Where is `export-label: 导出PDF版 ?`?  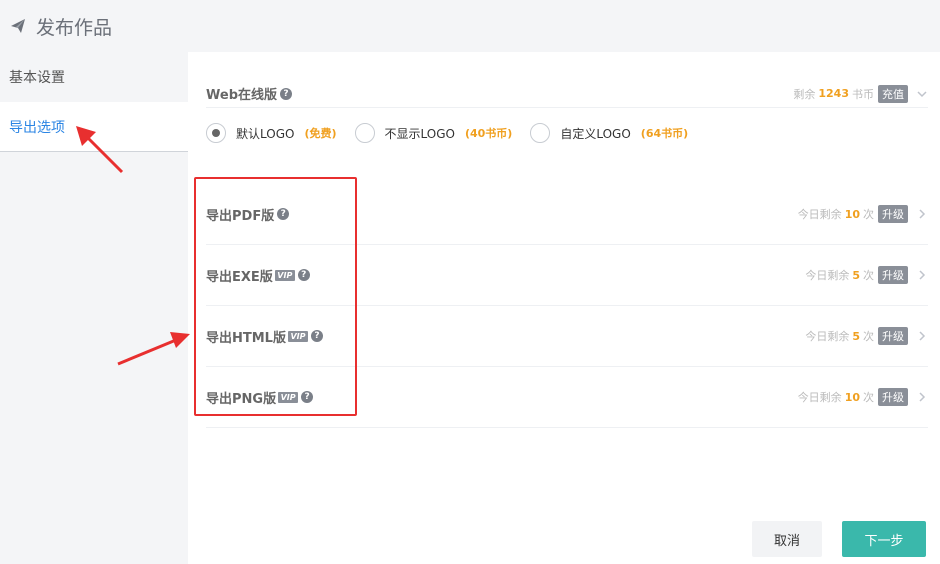 export-label: 导出PDF版 ? is located at coordinates (248, 214).